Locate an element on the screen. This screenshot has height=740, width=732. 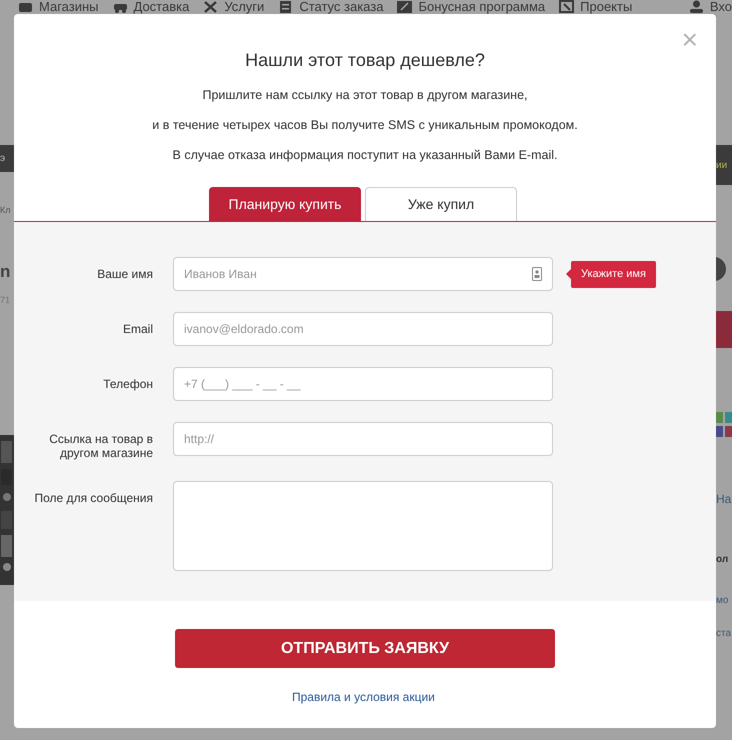
modal-title: Нашли этот товар дешевле? is located at coordinates (365, 60).